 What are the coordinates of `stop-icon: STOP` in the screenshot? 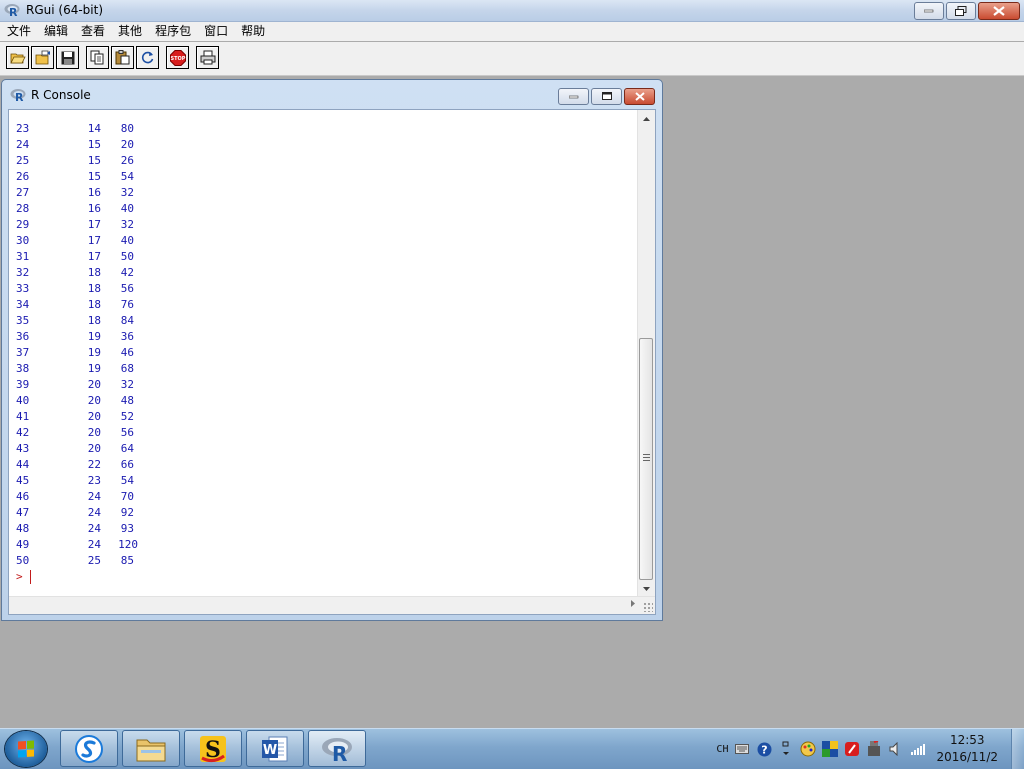 It's located at (177, 57).